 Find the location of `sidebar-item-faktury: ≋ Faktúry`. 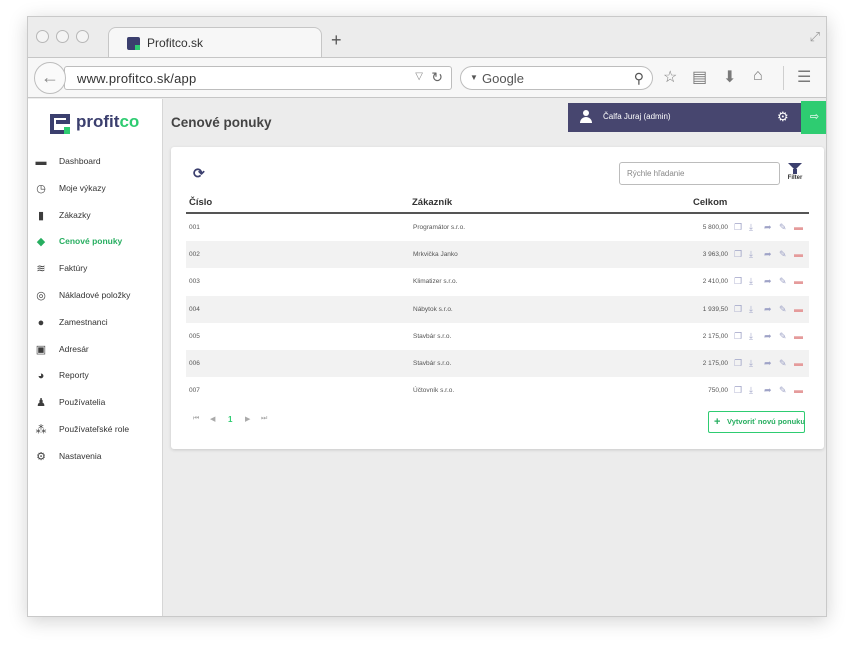

sidebar-item-faktury: ≋ Faktúry is located at coordinates (95, 269).